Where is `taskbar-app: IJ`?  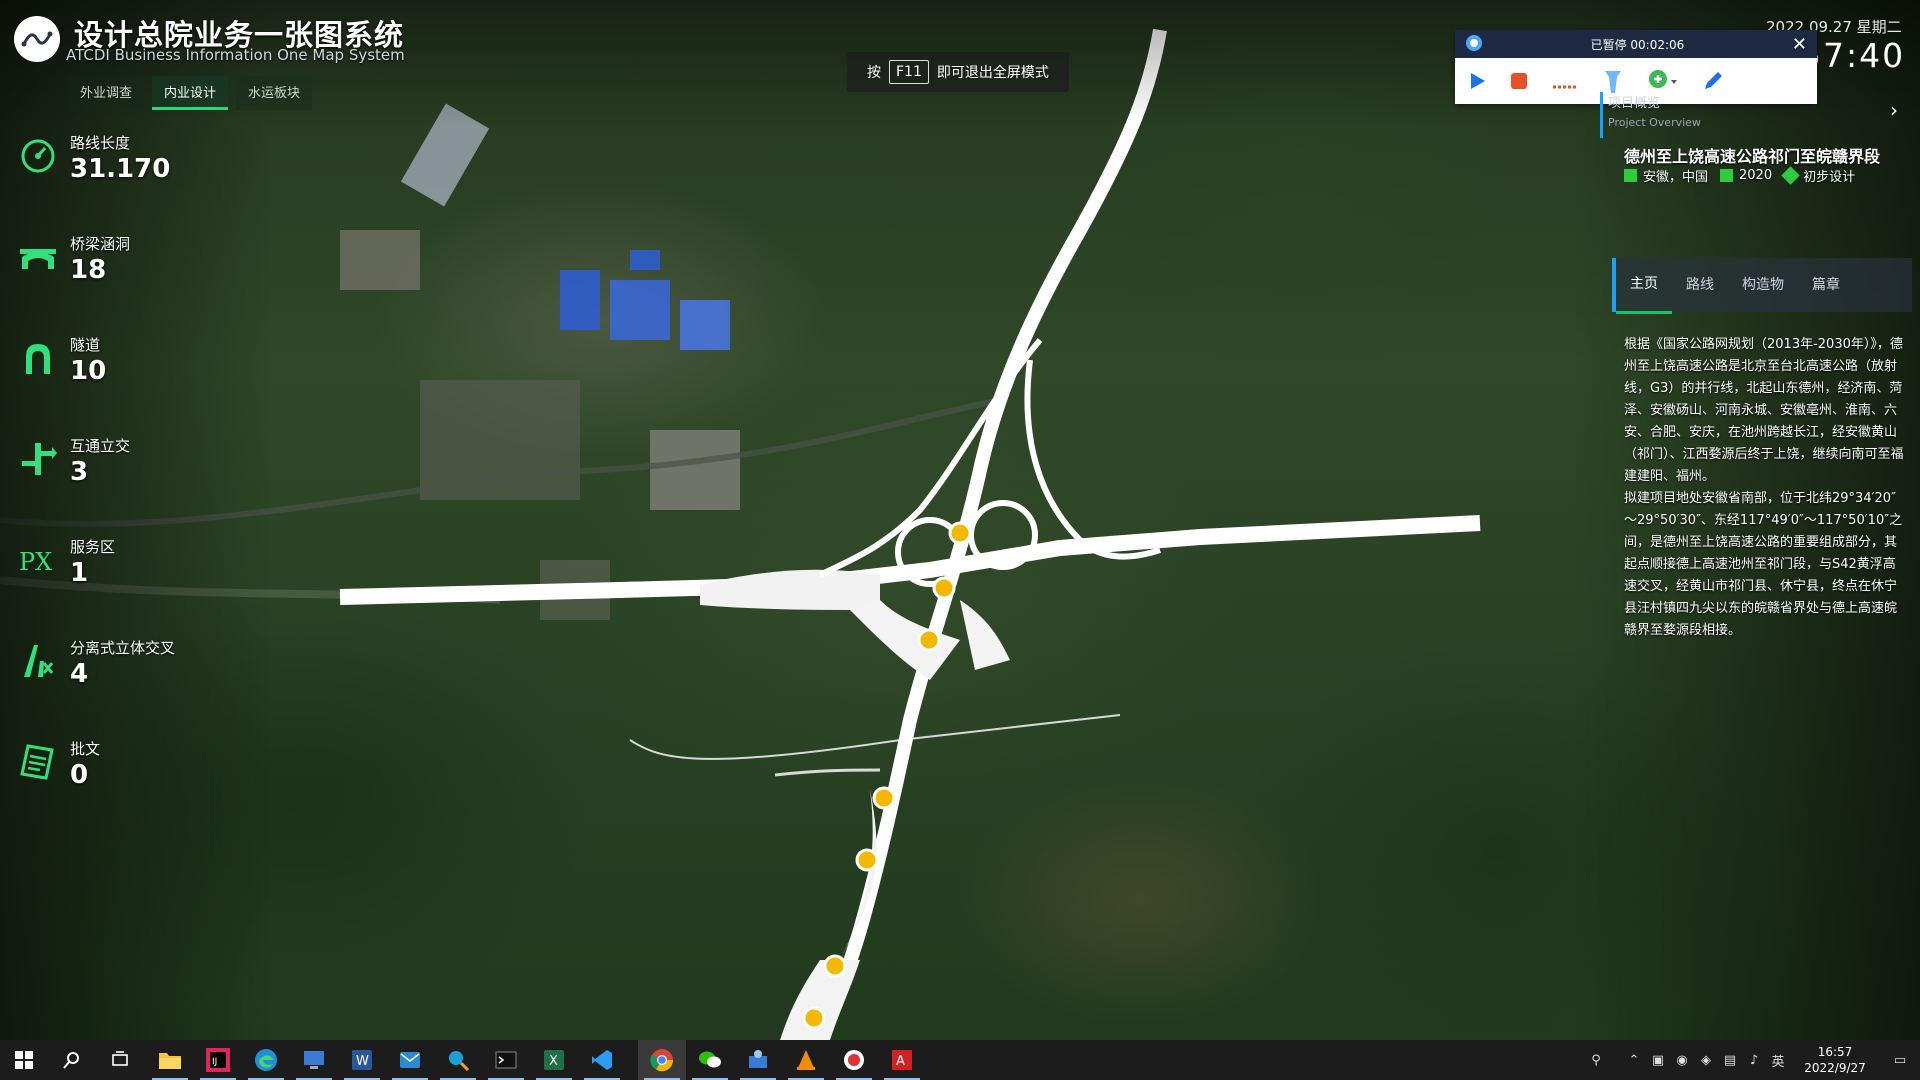
taskbar-app: IJ is located at coordinates (218, 1060).